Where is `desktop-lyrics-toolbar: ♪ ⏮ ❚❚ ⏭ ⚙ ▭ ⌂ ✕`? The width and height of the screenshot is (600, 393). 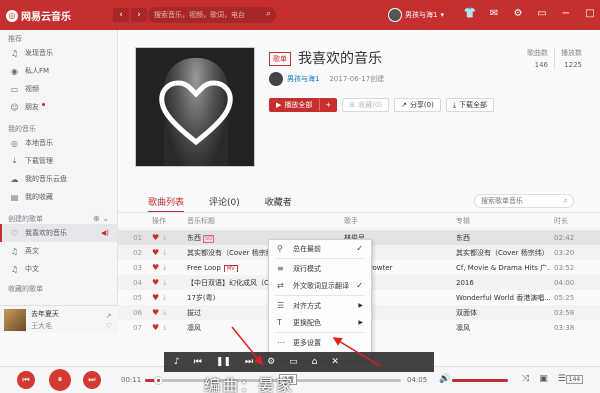 desktop-lyrics-toolbar: ♪ ⏮ ❚❚ ⏭ ⚙ ▭ ⌂ ✕ is located at coordinates (299, 362).